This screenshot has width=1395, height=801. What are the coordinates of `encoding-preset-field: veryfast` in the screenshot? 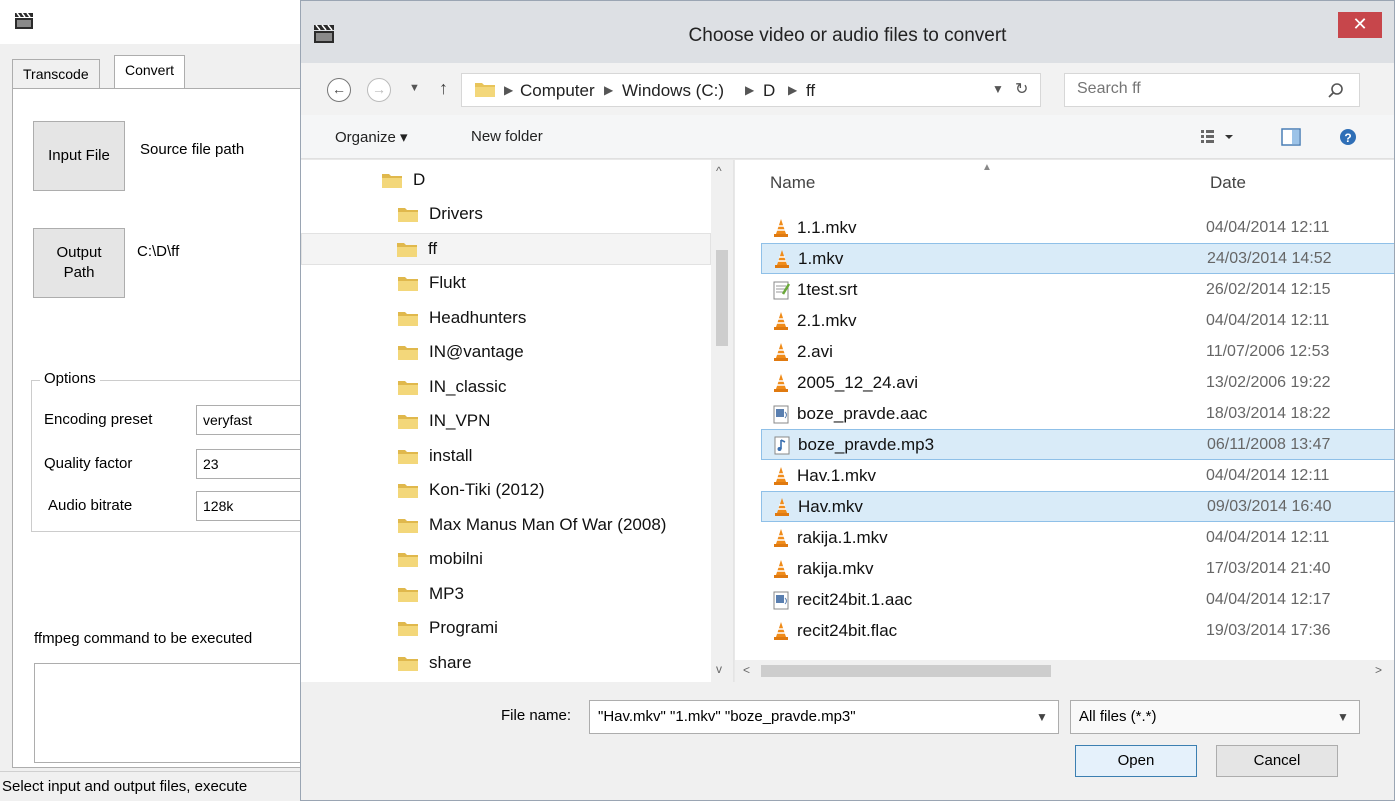 It's located at (251, 420).